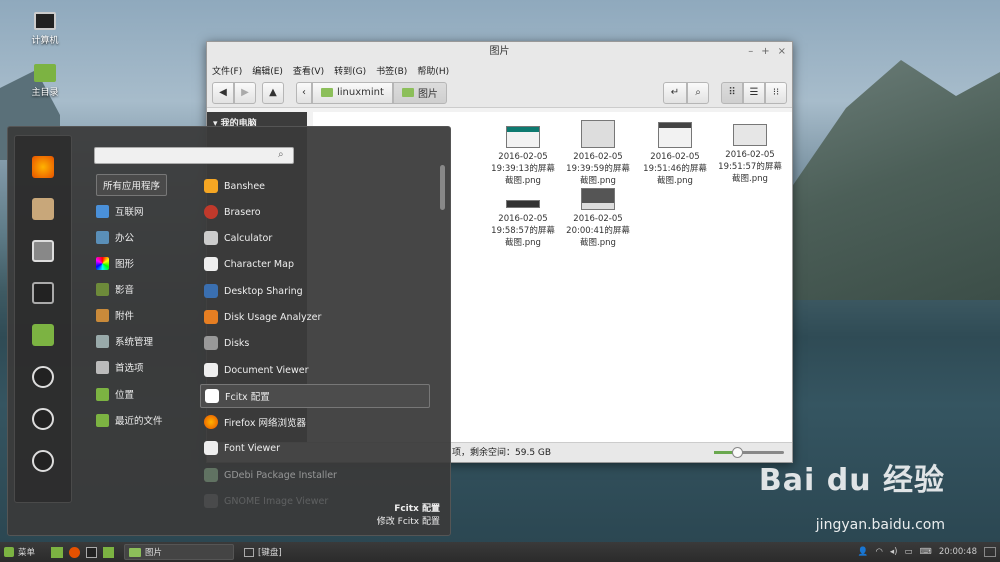 The image size is (1000, 562). What do you see at coordinates (499, 93) in the screenshot?
I see `toolbar: ◀ ▶ ▲ ‹ linuxmint 图片 ↵ ⌕ ⠿ ☰ ⁝⁝` at bounding box center [499, 93].